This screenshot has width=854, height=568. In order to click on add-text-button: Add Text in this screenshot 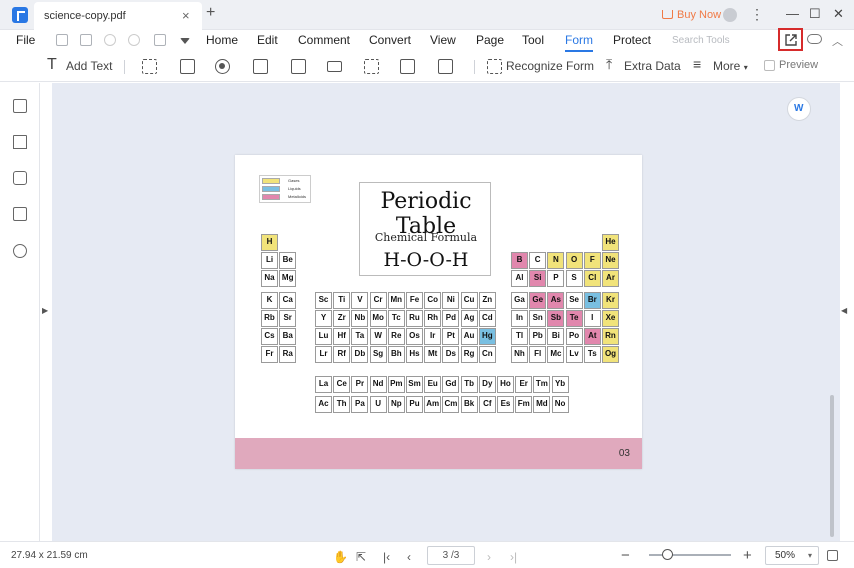, I will do `click(89, 67)`.